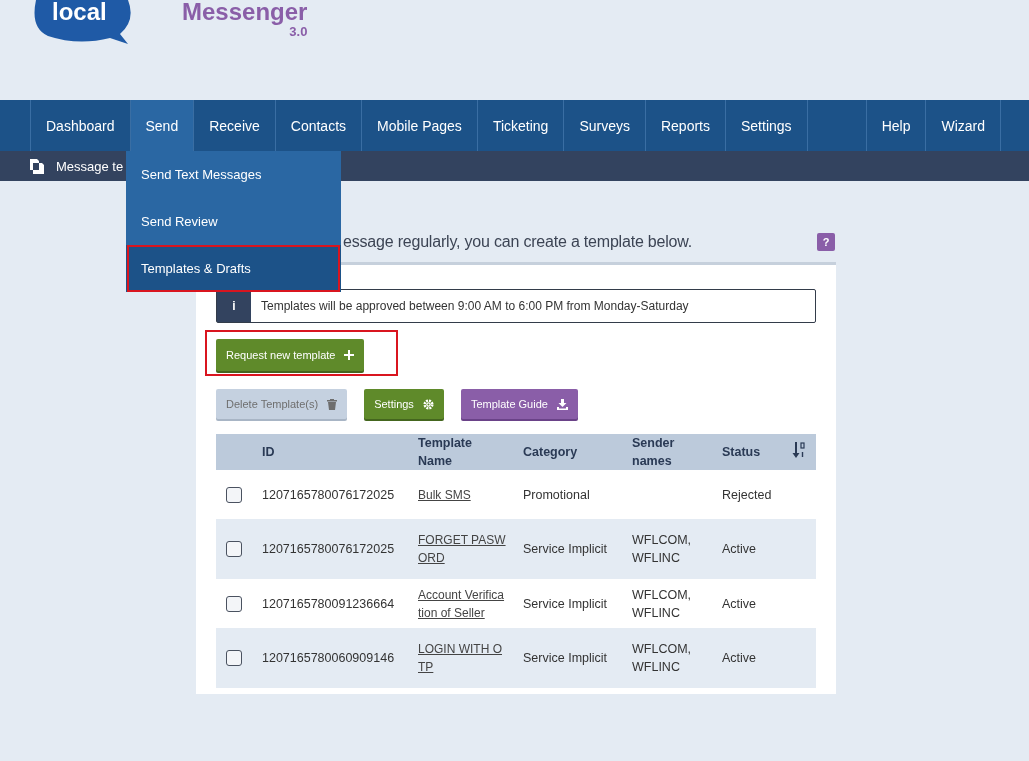 The width and height of the screenshot is (1029, 761). Describe the element at coordinates (290, 355) in the screenshot. I see `request-template-button: Request new template` at that location.